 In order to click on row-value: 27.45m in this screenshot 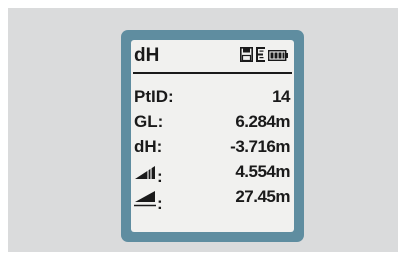, I will do `click(262, 196)`.